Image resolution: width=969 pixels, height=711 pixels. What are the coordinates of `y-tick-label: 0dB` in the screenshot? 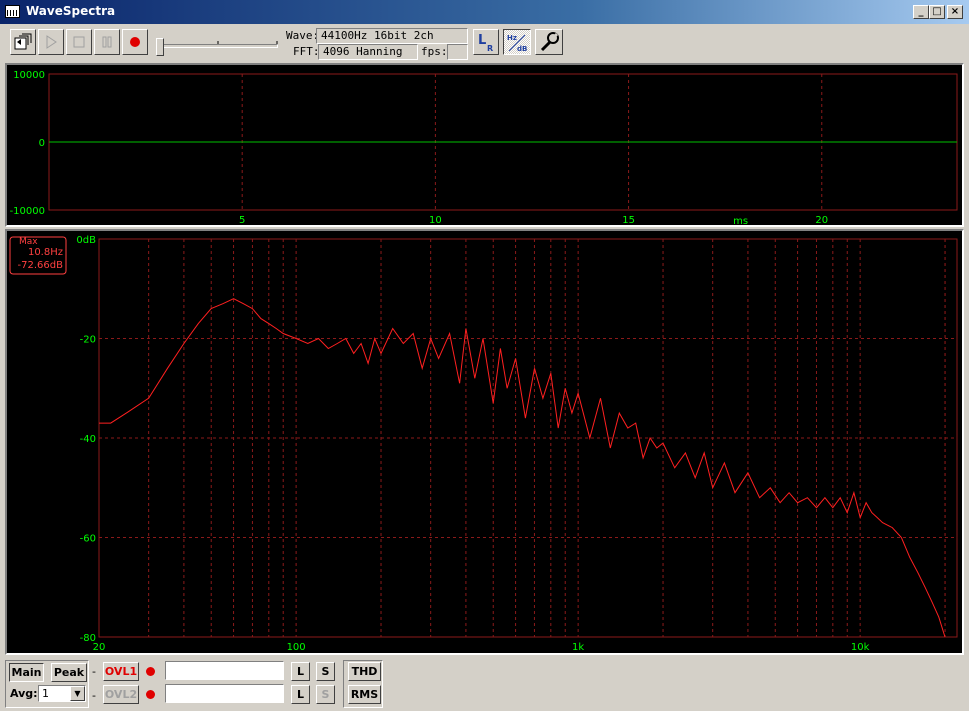 It's located at (86, 240).